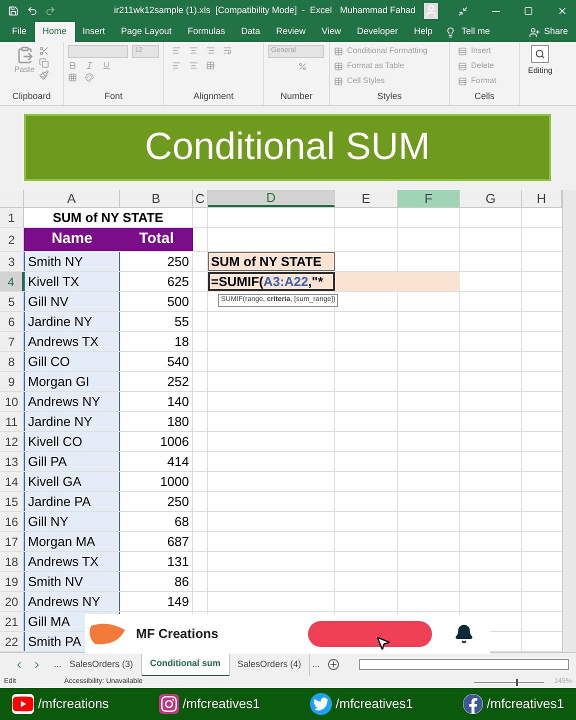 The height and width of the screenshot is (720, 576). I want to click on table-cell: 131, so click(156, 561).